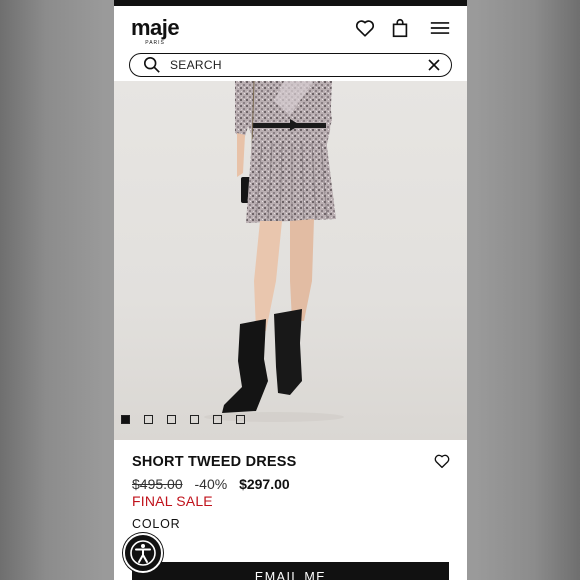  What do you see at coordinates (155, 27) in the screenshot?
I see `brand-name: maje` at bounding box center [155, 27].